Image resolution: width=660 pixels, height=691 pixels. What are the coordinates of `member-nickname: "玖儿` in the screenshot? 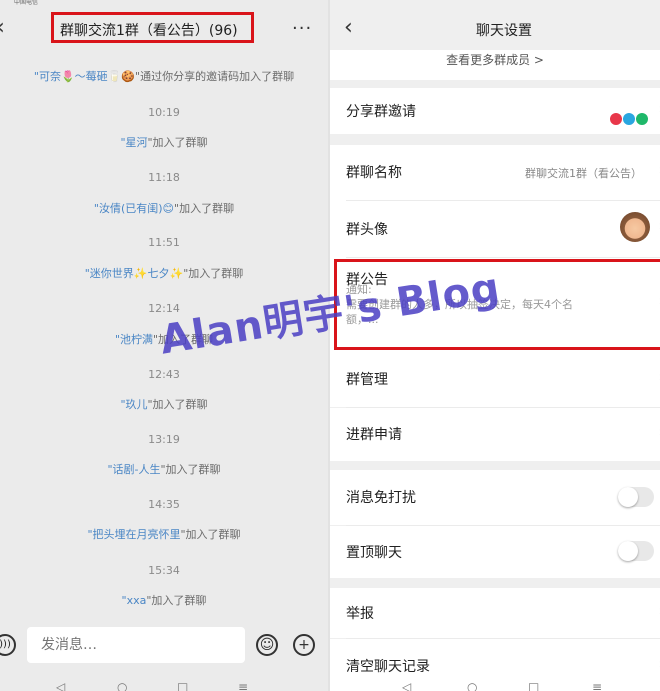 It's located at (133, 404).